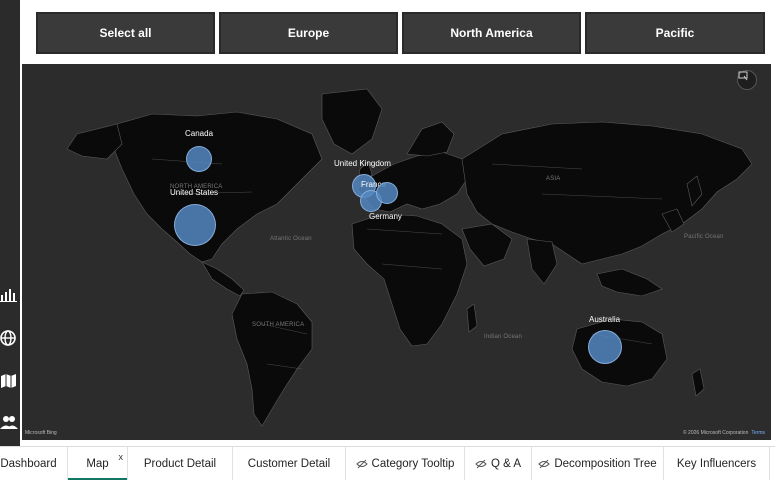 The image size is (775, 480). What do you see at coordinates (308, 33) in the screenshot?
I see `europe-button: Europe` at bounding box center [308, 33].